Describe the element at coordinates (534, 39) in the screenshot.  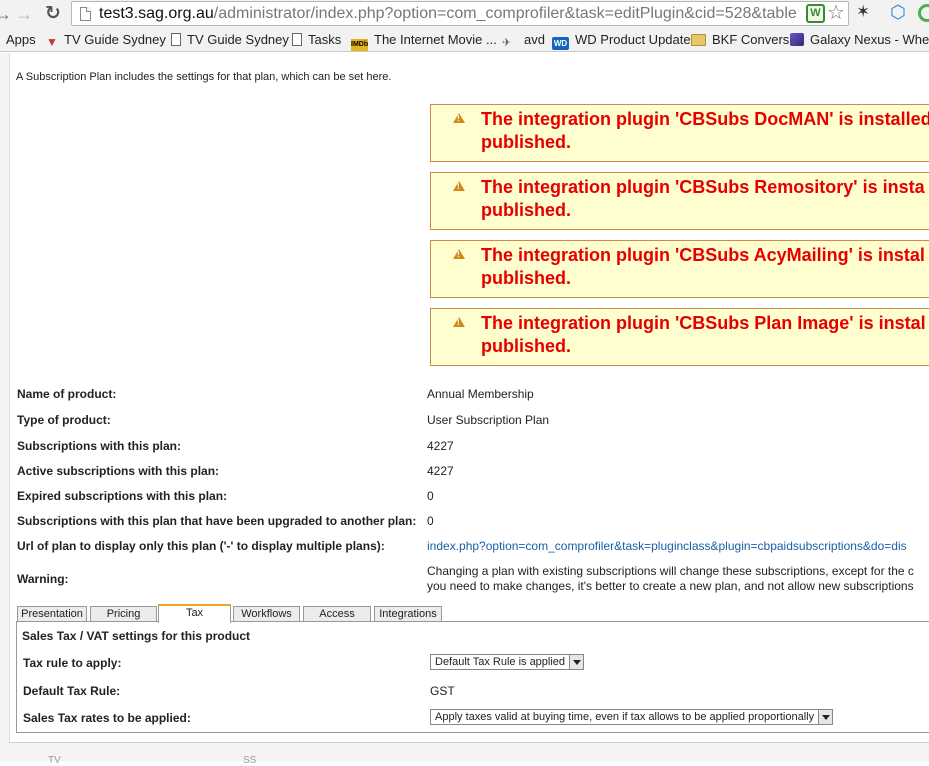
I see `bookmark-label: avd` at that location.